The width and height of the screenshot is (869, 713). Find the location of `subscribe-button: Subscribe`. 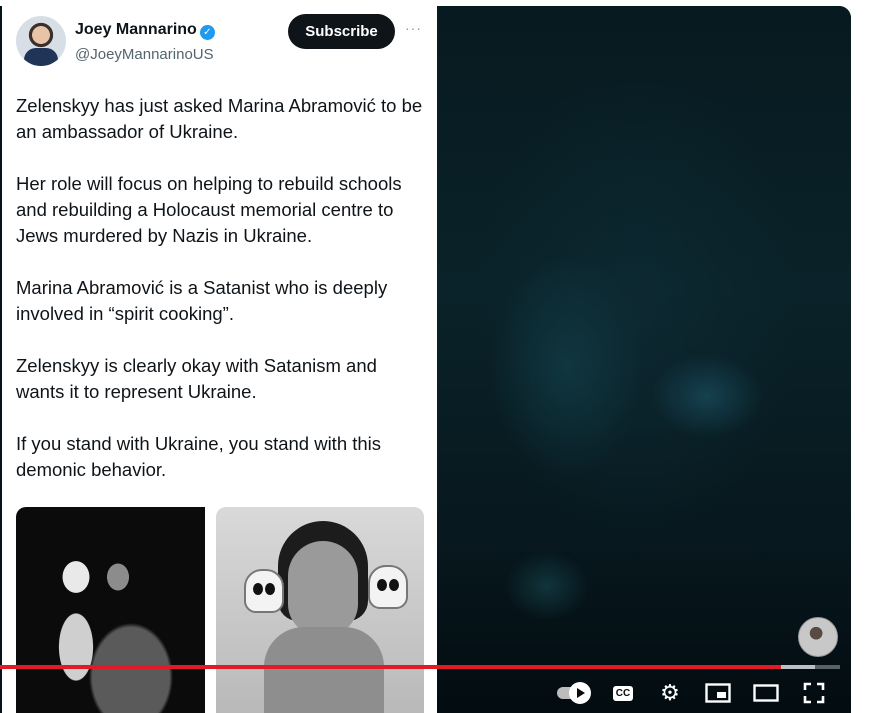

subscribe-button: Subscribe is located at coordinates (341, 31).